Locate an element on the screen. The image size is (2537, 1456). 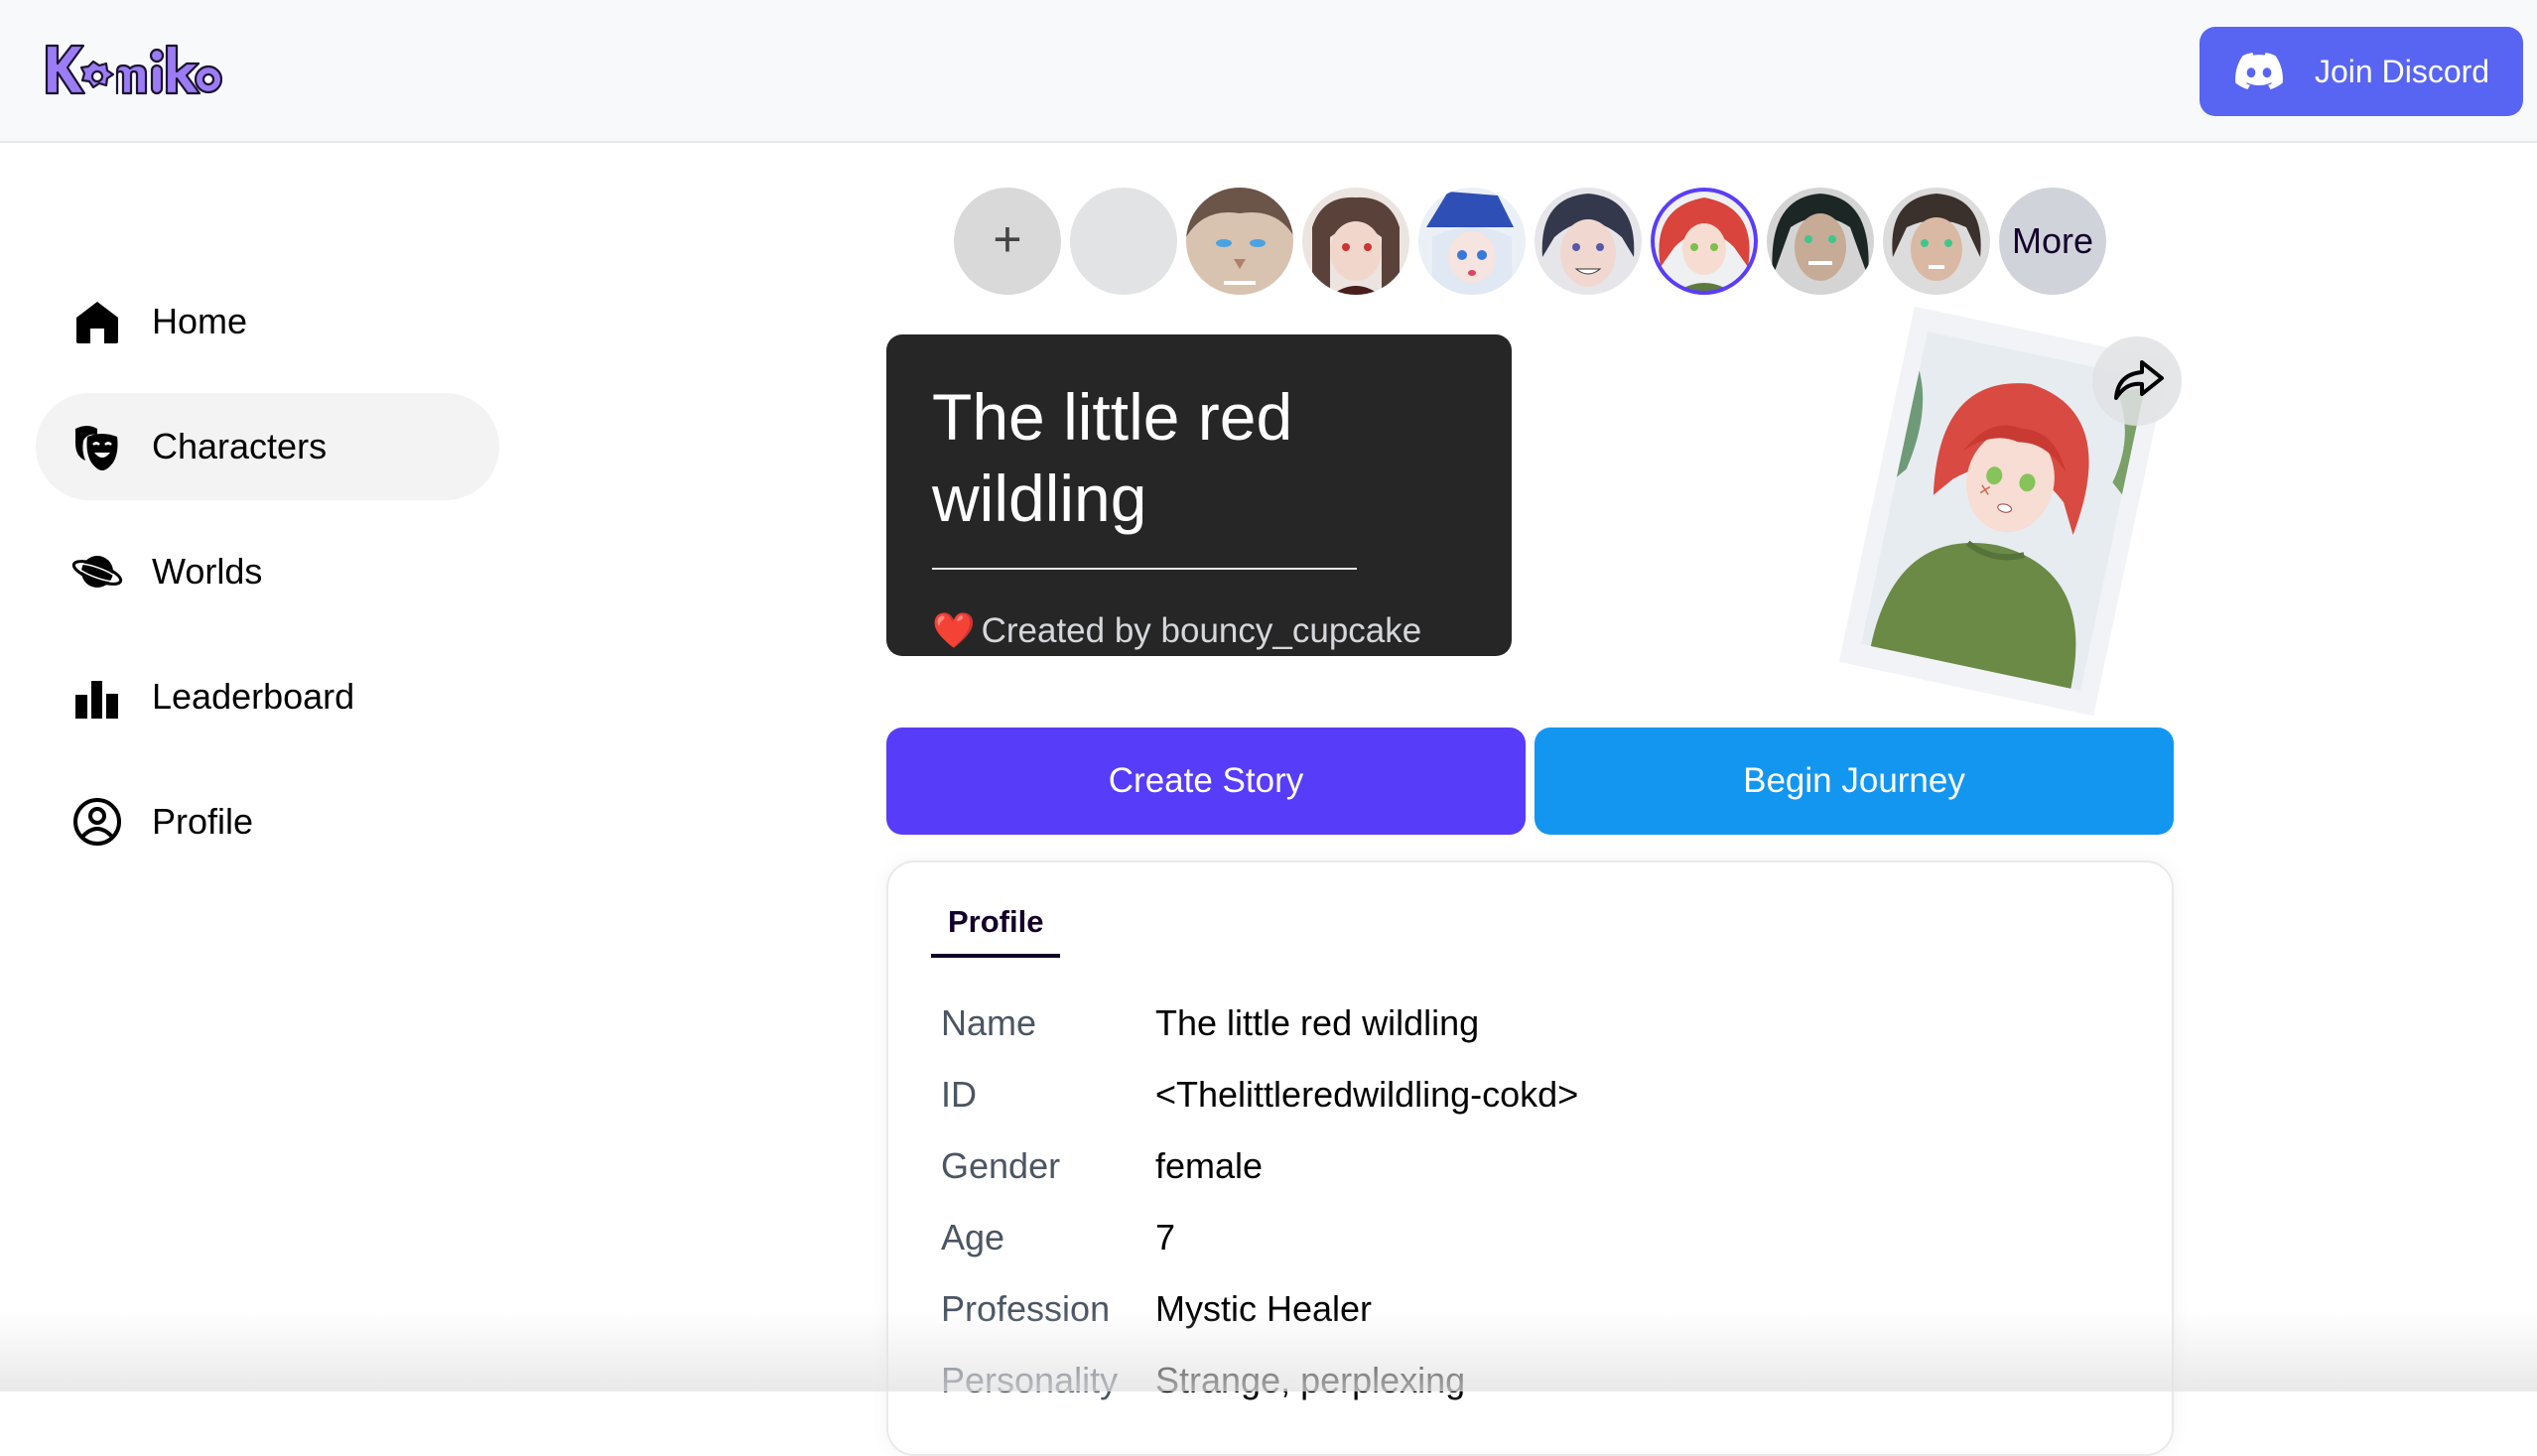
plus-icon: + is located at coordinates (1007, 239).